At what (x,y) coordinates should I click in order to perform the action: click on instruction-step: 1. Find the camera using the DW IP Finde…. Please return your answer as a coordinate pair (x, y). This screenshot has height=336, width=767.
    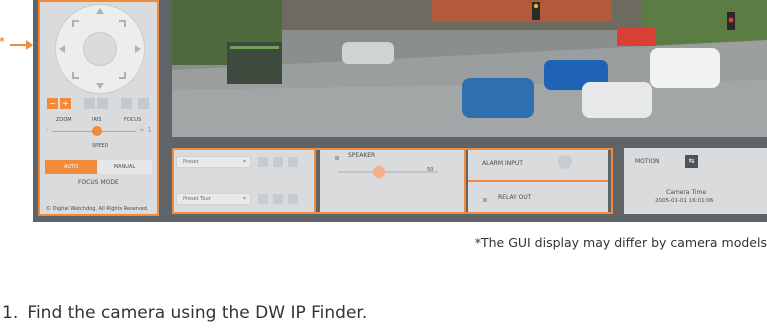
    Looking at the image, I should click on (183, 313).